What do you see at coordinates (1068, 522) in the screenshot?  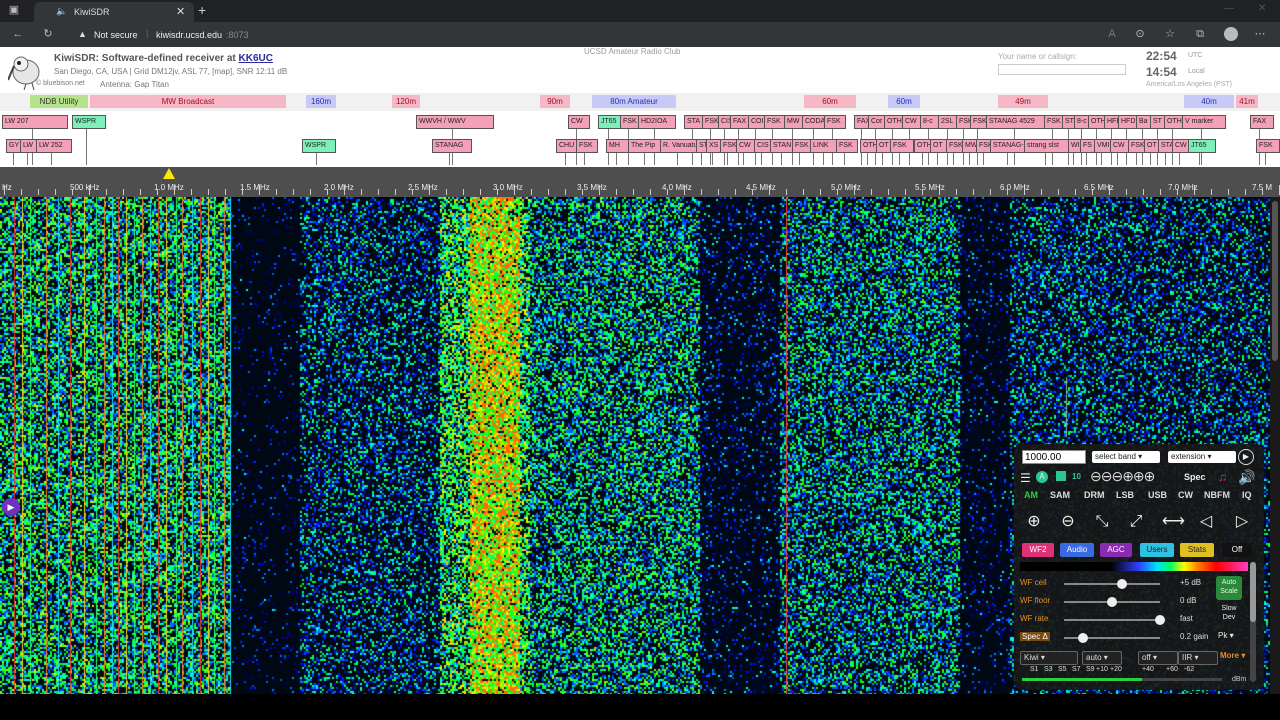 I see `zoom-out-icon: ⊖` at bounding box center [1068, 522].